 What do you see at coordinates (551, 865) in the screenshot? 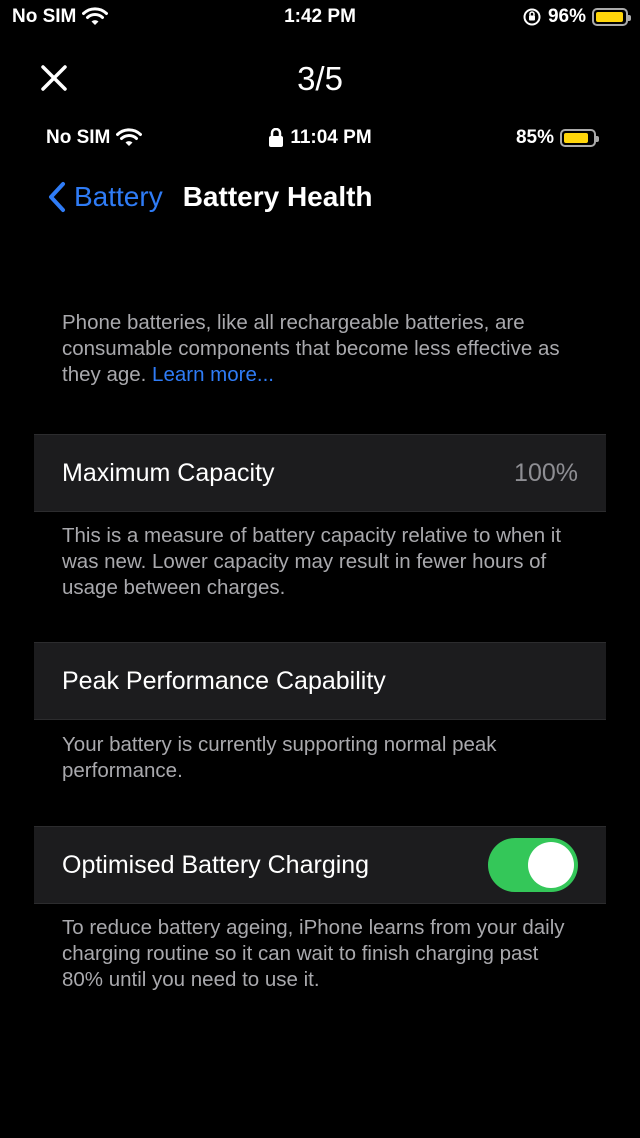
I see `toggle-knob` at bounding box center [551, 865].